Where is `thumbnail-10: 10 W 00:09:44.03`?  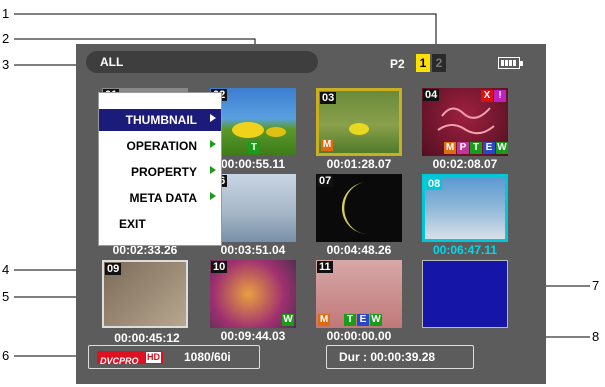 thumbnail-10: 10 W 00:09:44.03 is located at coordinates (253, 301).